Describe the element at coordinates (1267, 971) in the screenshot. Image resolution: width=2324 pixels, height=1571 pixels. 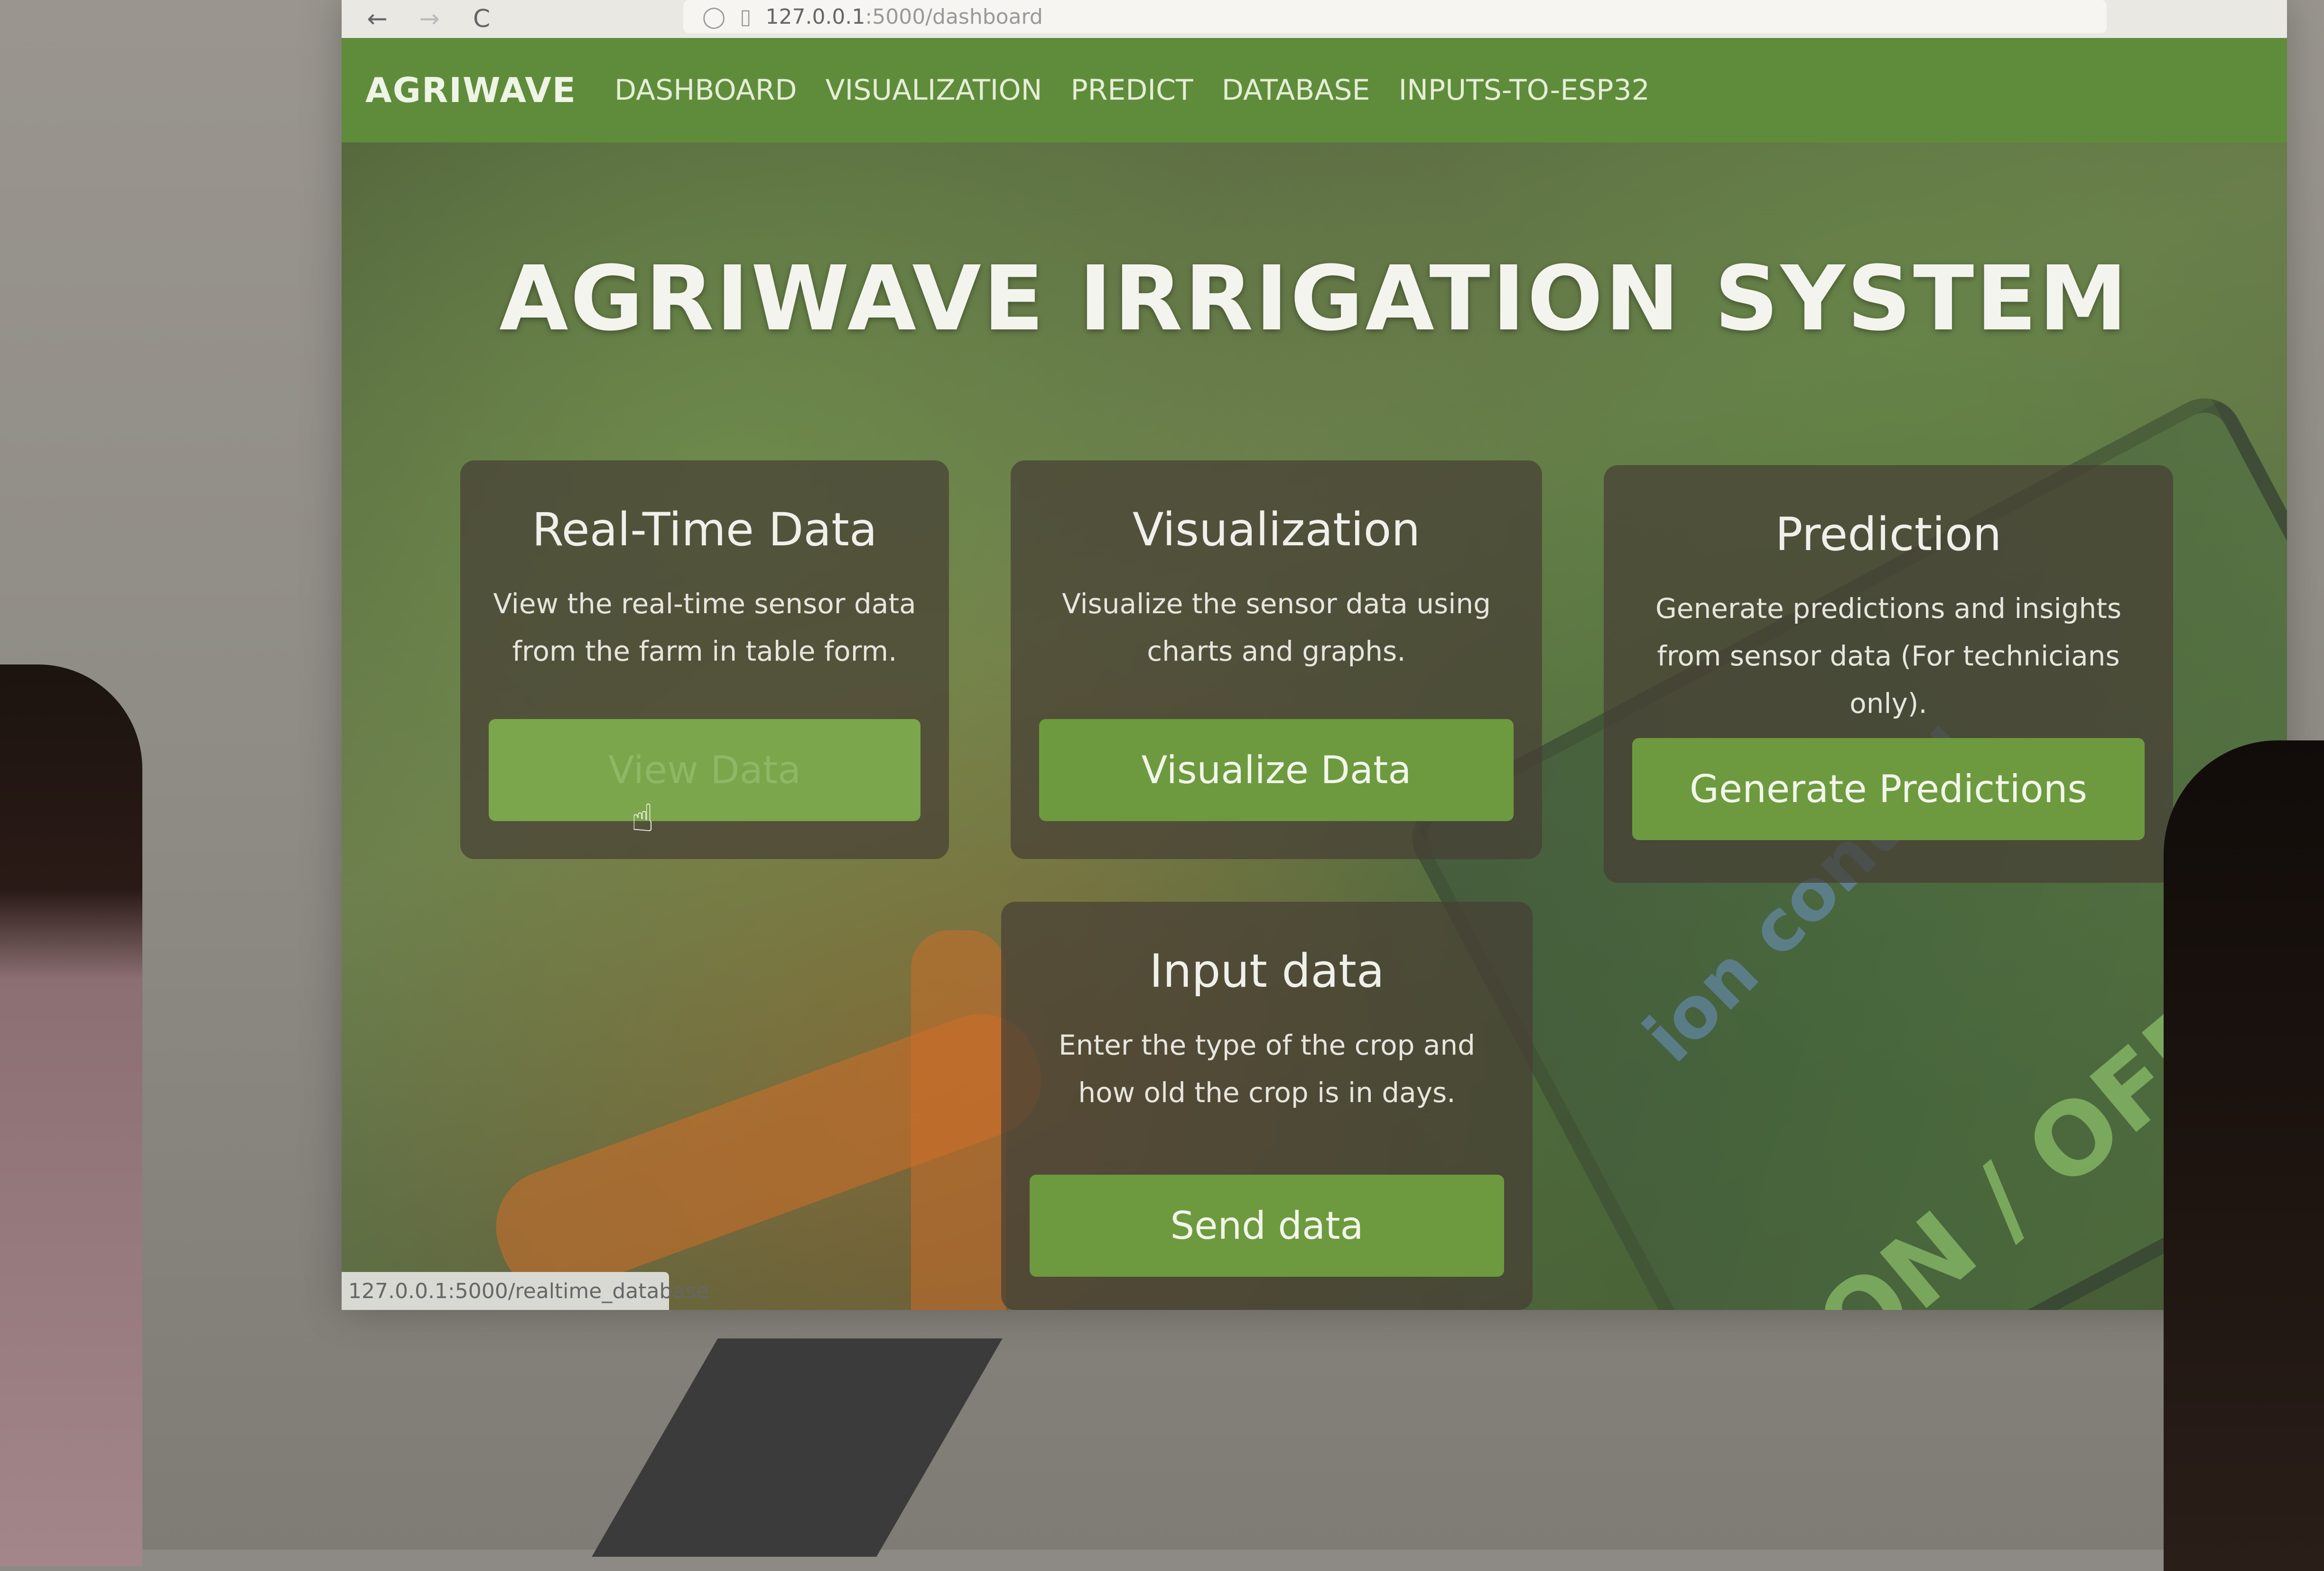
I see `card-title: Input data` at that location.